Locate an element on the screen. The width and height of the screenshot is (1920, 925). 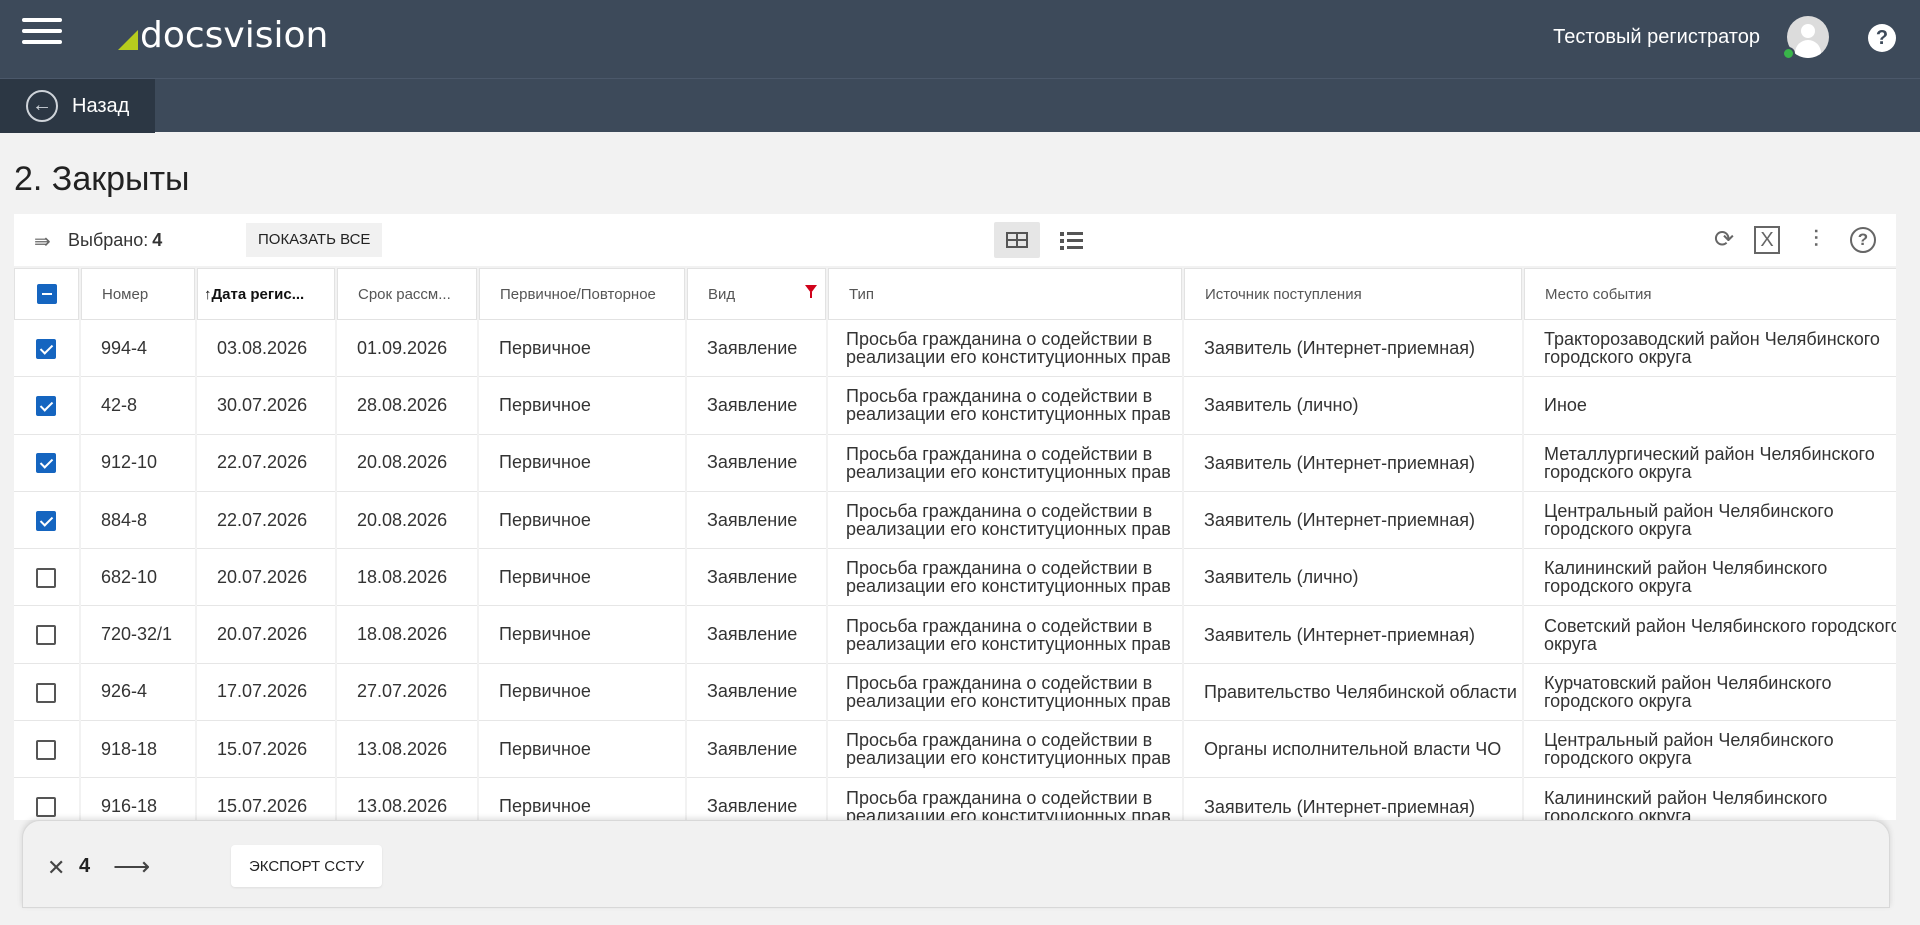
cell-number: 926-4 is located at coordinates (138, 692).